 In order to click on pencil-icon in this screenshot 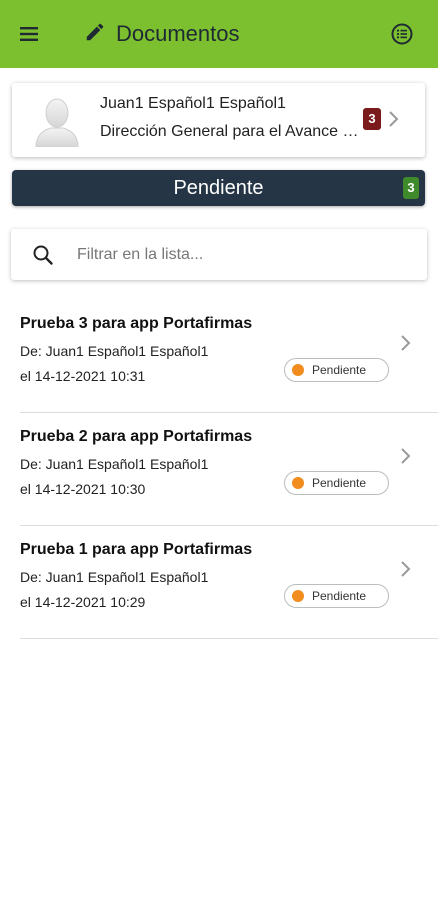, I will do `click(100, 34)`.